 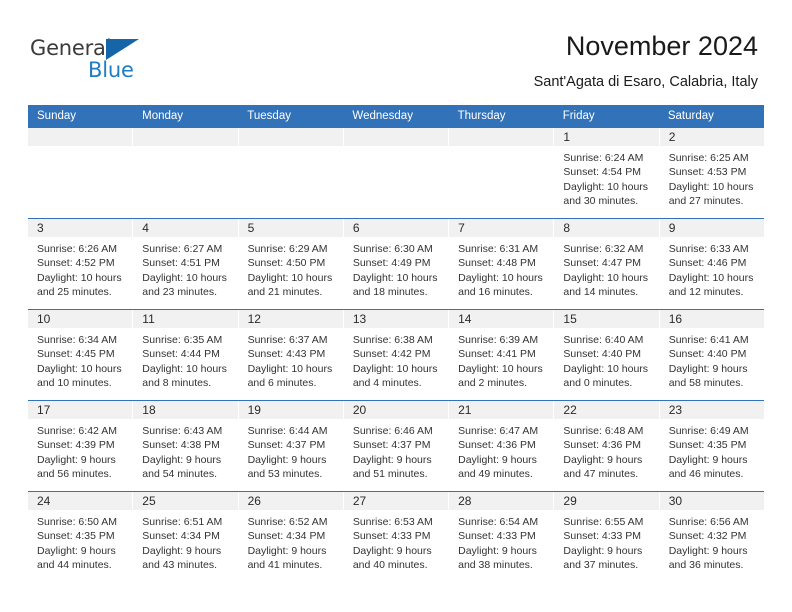 I want to click on daylight-duration-line2: and 23 minutes., so click(x=179, y=292).